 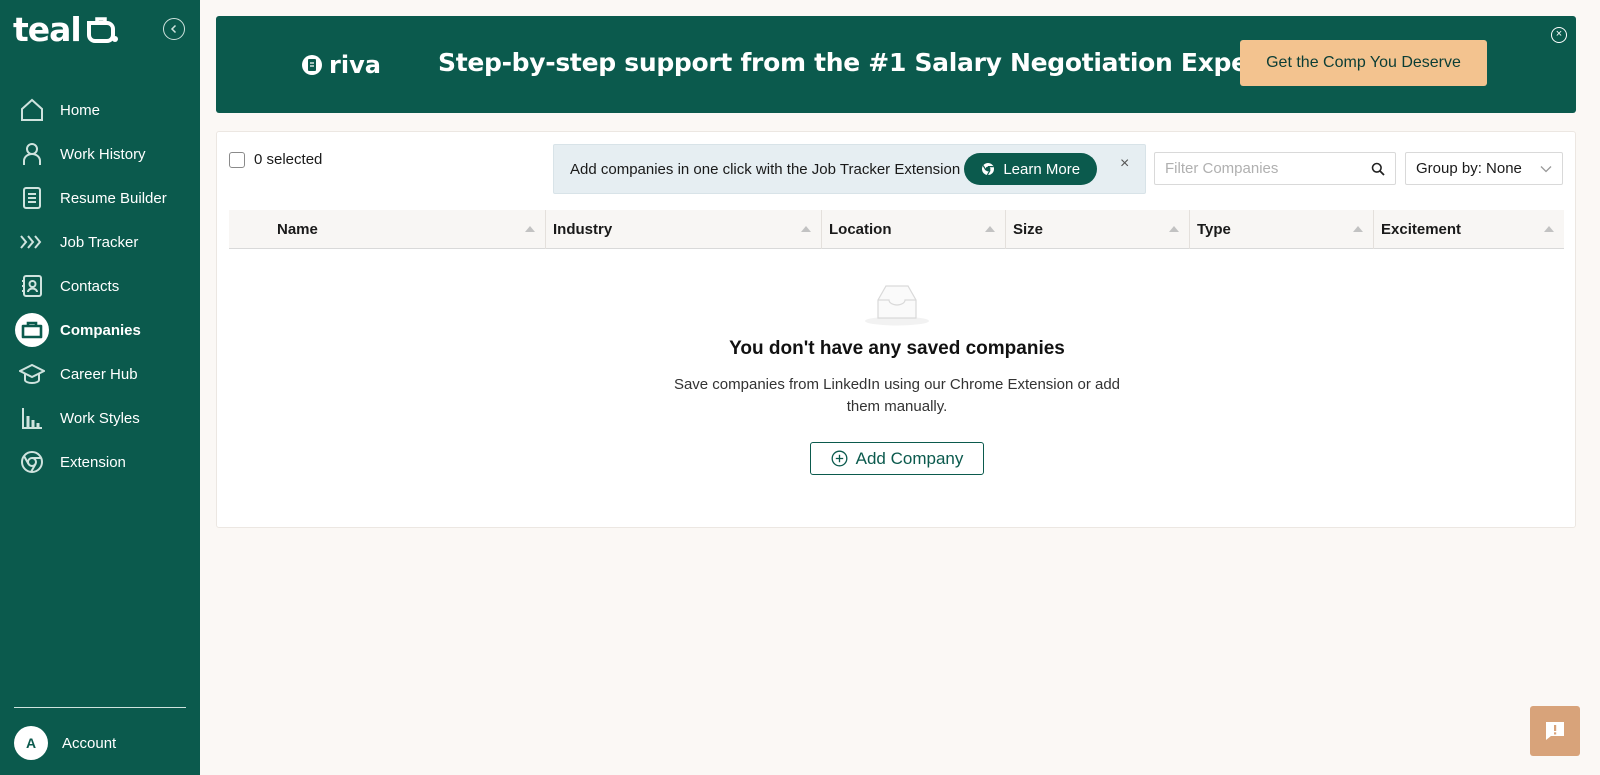 I want to click on column-header-excitement: Excitement, so click(x=1468, y=229).